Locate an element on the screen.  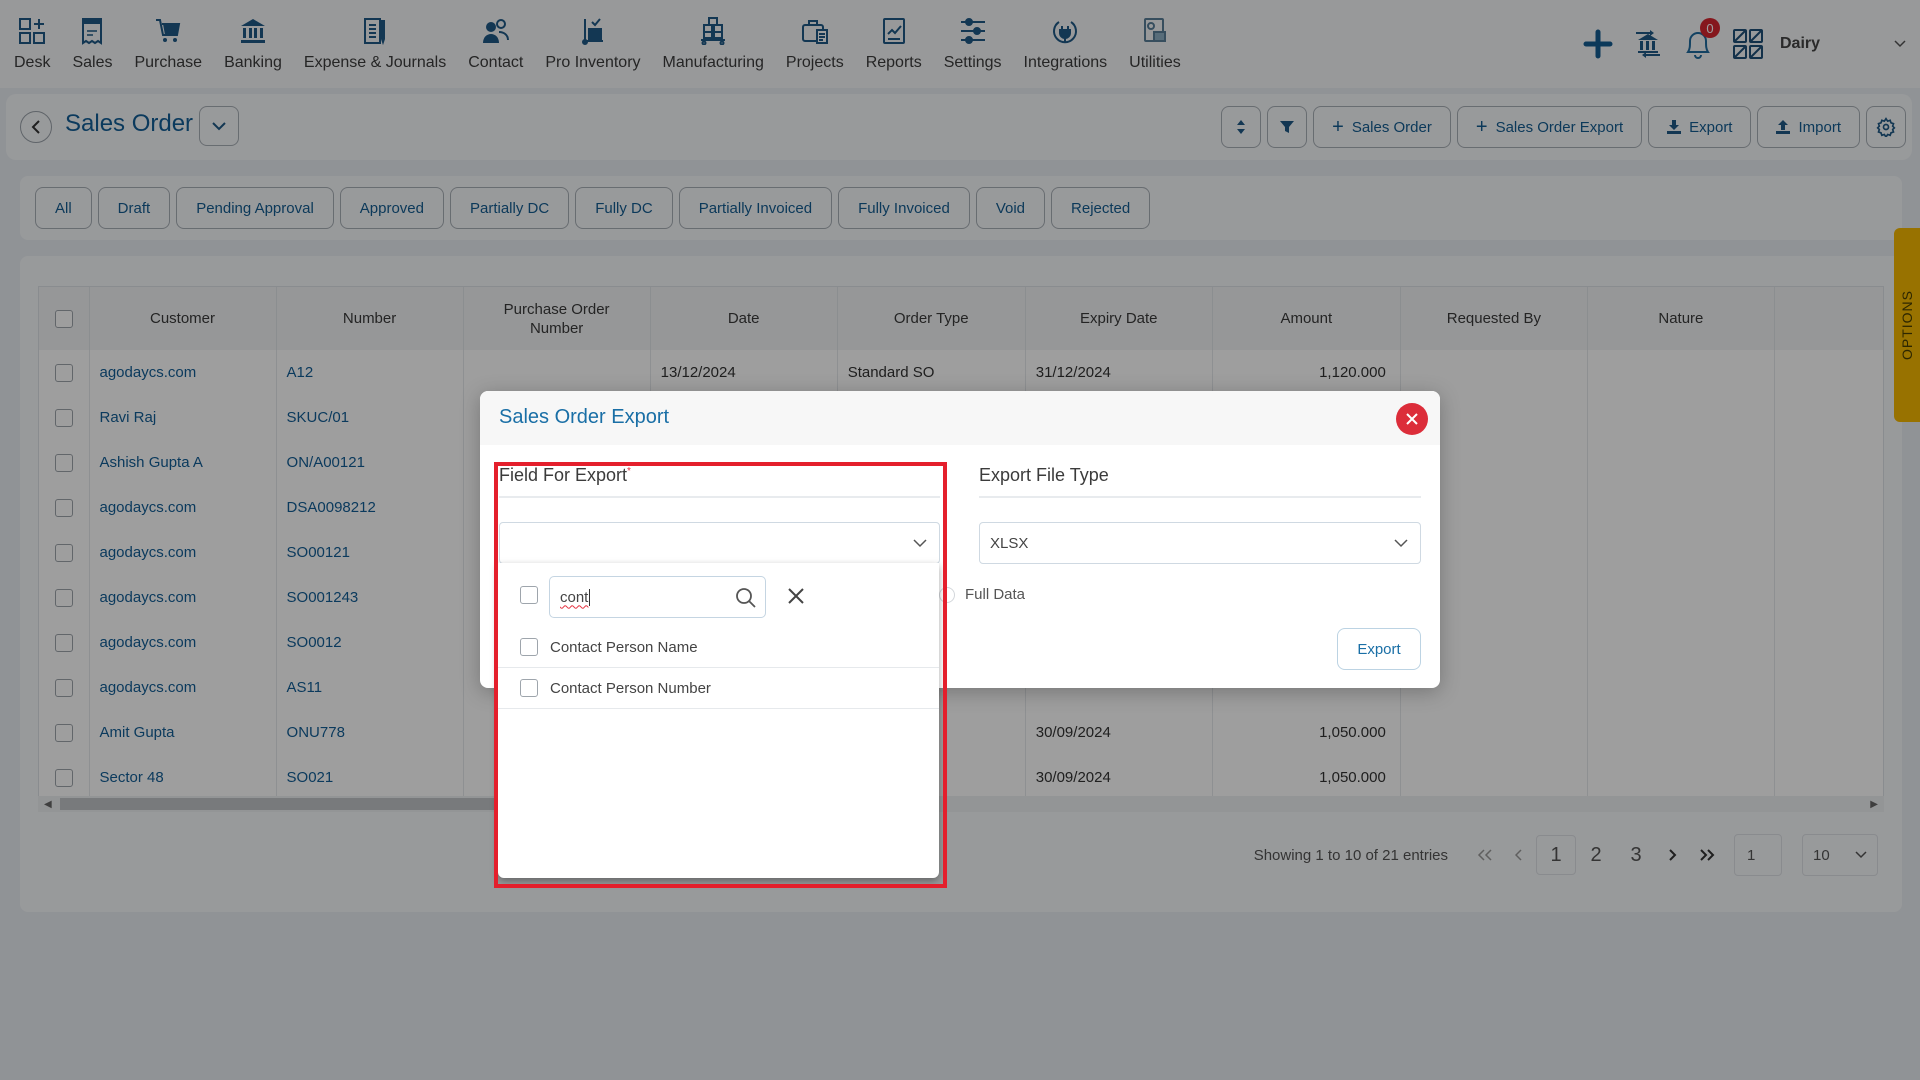
select-value: XLSX is located at coordinates (1009, 543).